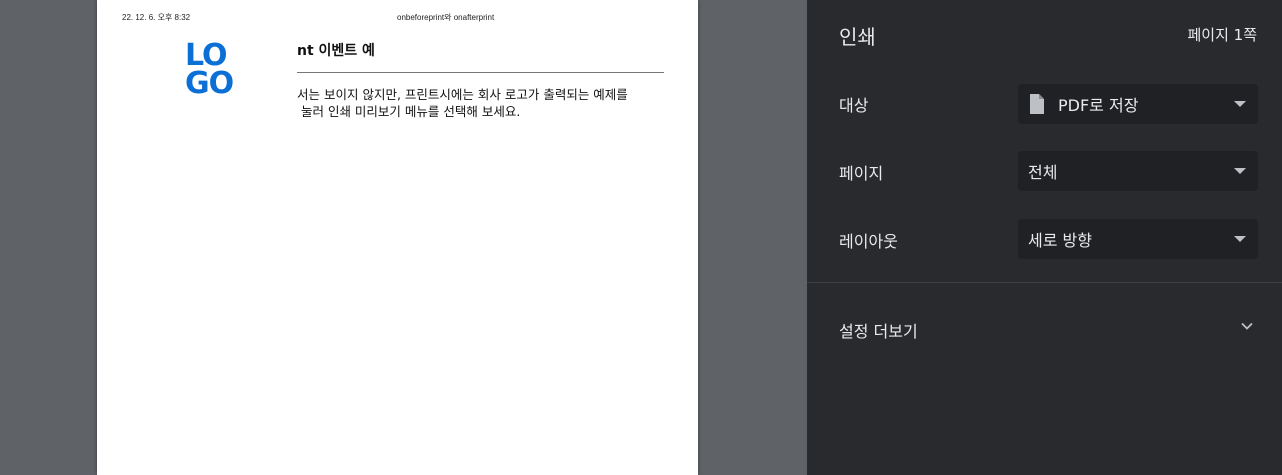  What do you see at coordinates (1247, 325) in the screenshot?
I see `expand-chevron-icon` at bounding box center [1247, 325].